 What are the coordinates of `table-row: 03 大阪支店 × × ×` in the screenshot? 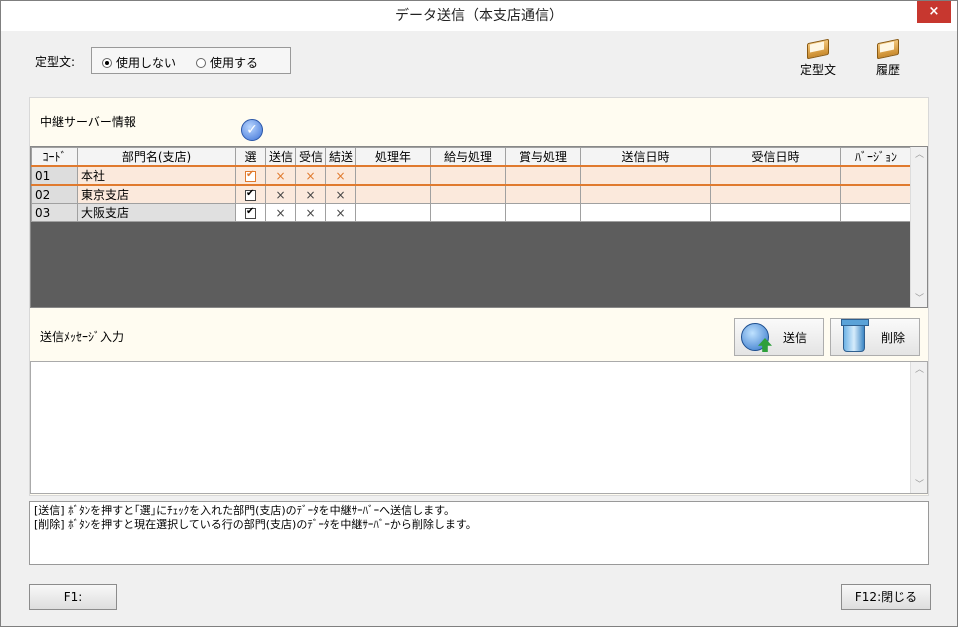 It's located at (471, 212).